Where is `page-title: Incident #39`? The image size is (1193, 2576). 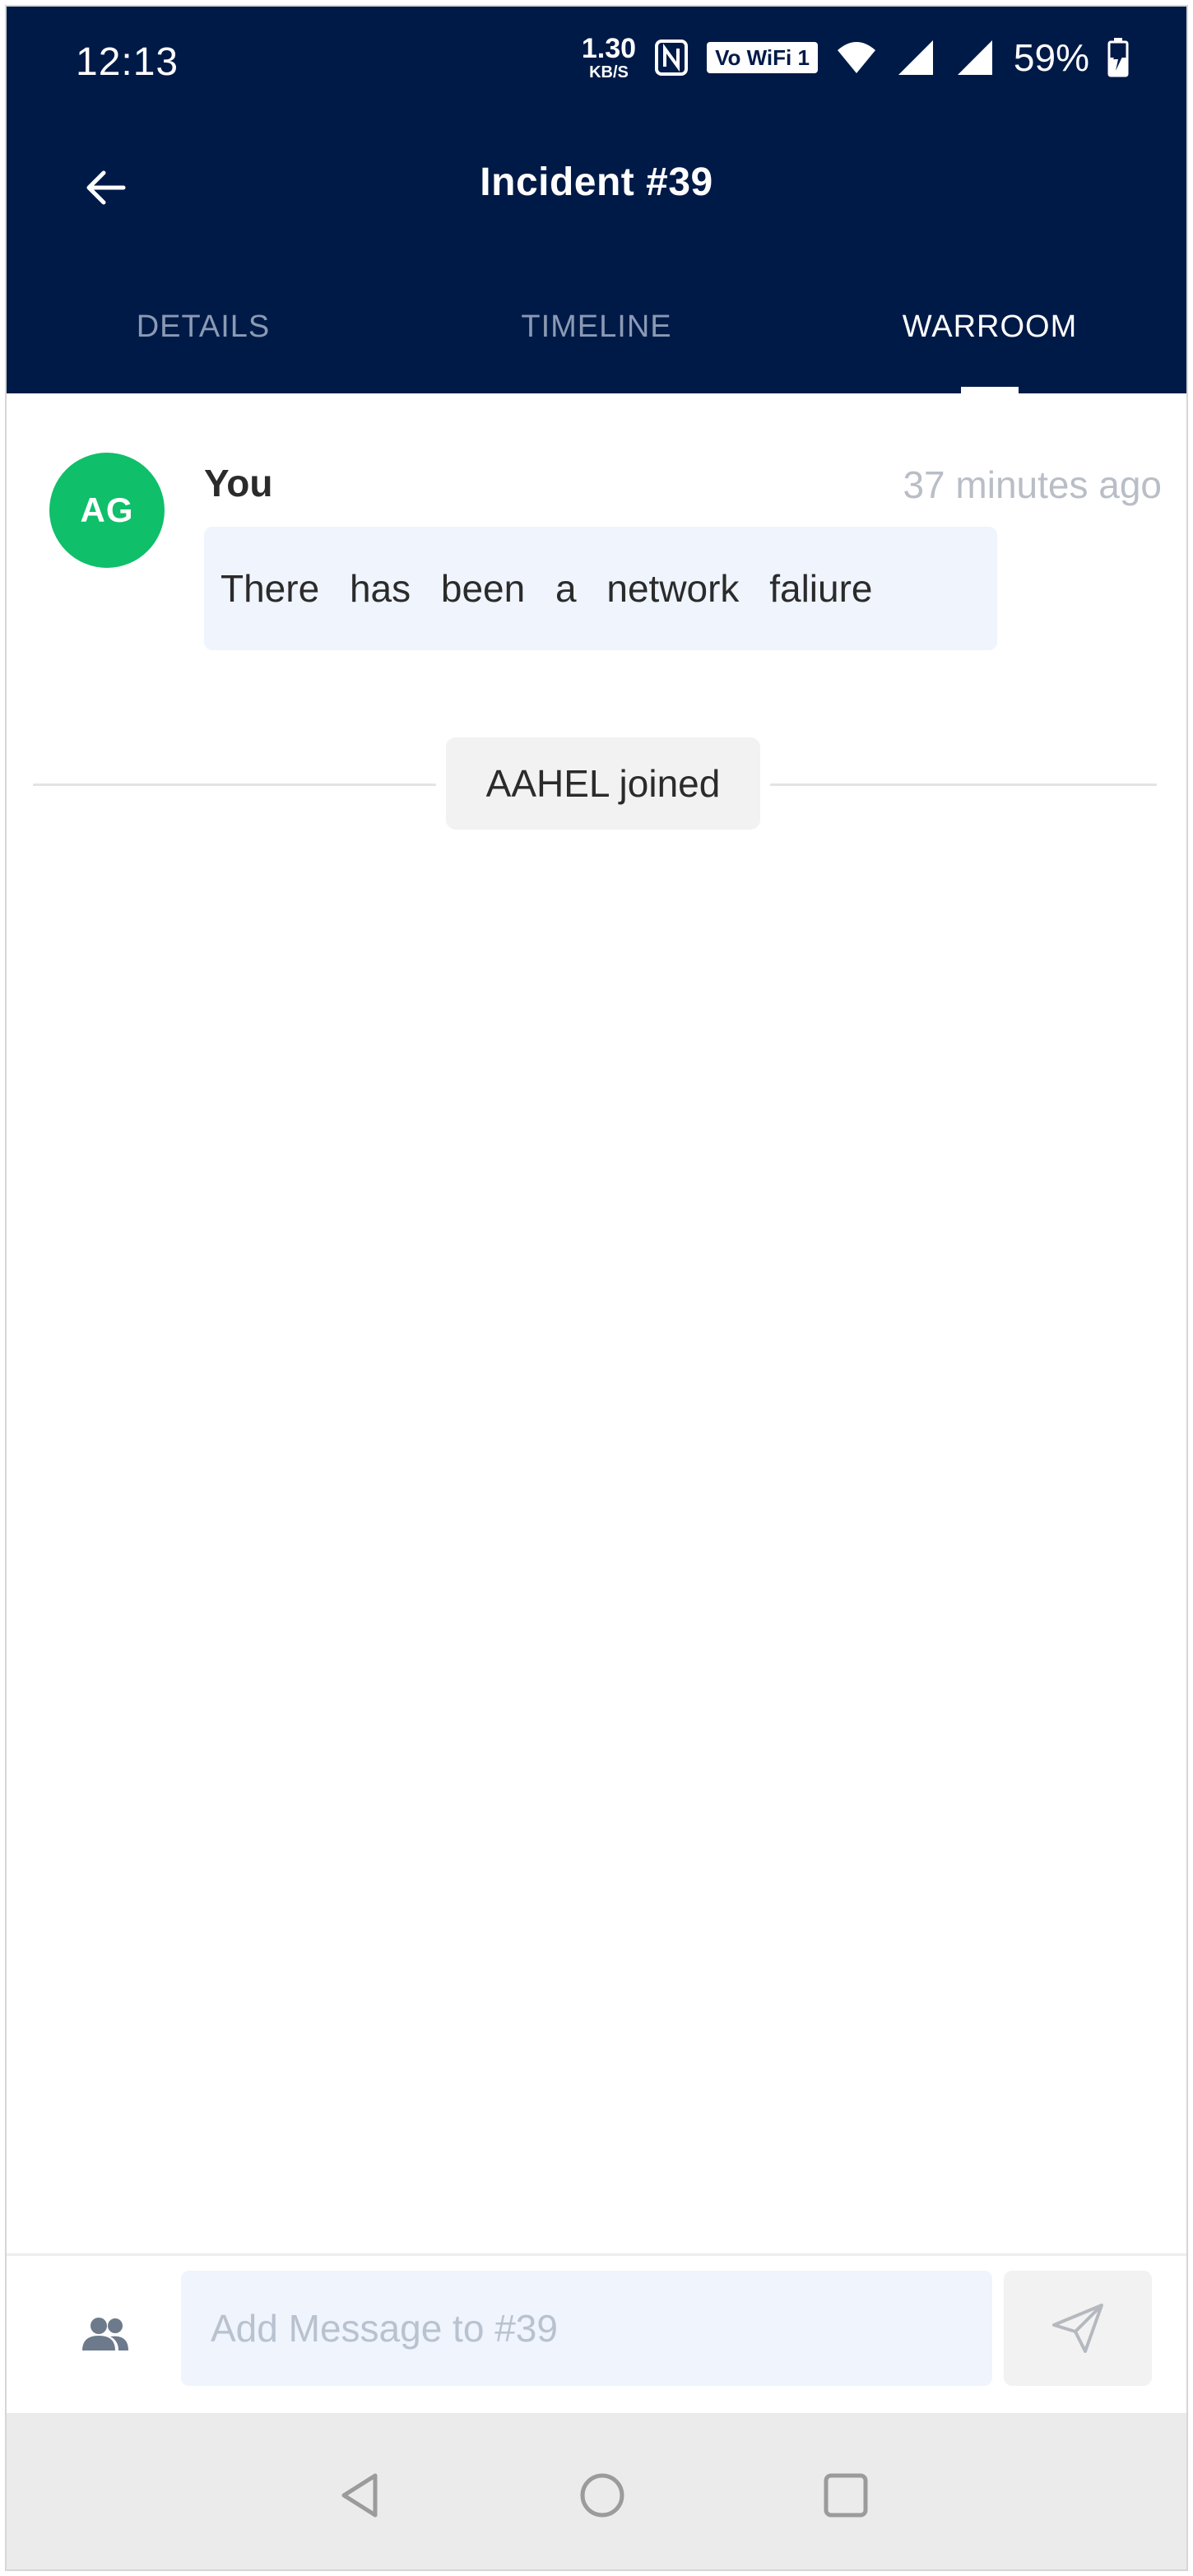
page-title: Incident #39 is located at coordinates (597, 182).